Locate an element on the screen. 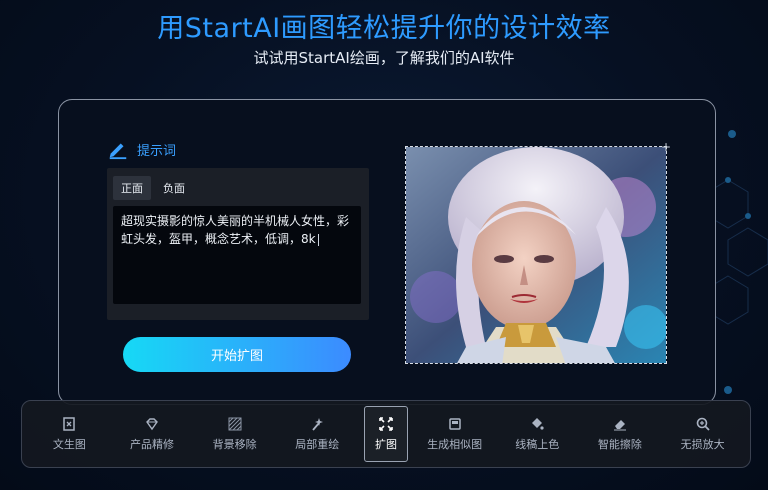 Image resolution: width=768 pixels, height=490 pixels. tool-label: 智能擦除 is located at coordinates (619, 444).